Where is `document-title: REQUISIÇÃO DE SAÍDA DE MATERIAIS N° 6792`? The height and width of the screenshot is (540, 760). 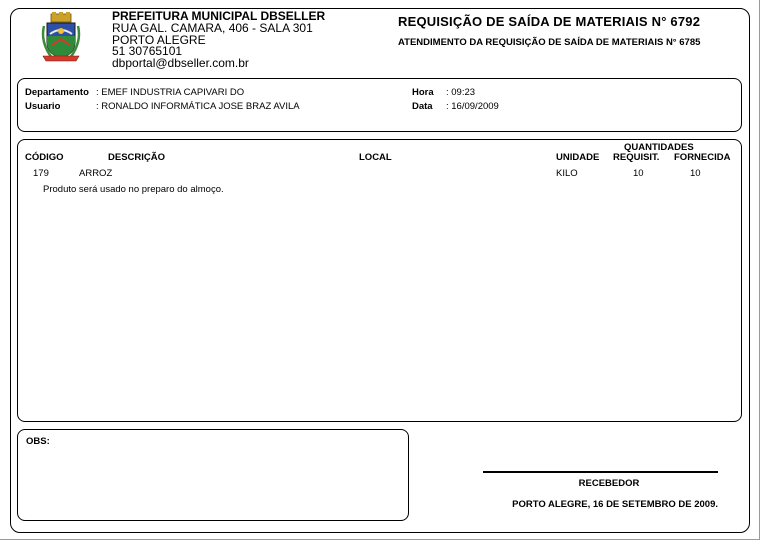
document-title: REQUISIÇÃO DE SAÍDA DE MATERIAIS N° 6792 is located at coordinates (549, 21).